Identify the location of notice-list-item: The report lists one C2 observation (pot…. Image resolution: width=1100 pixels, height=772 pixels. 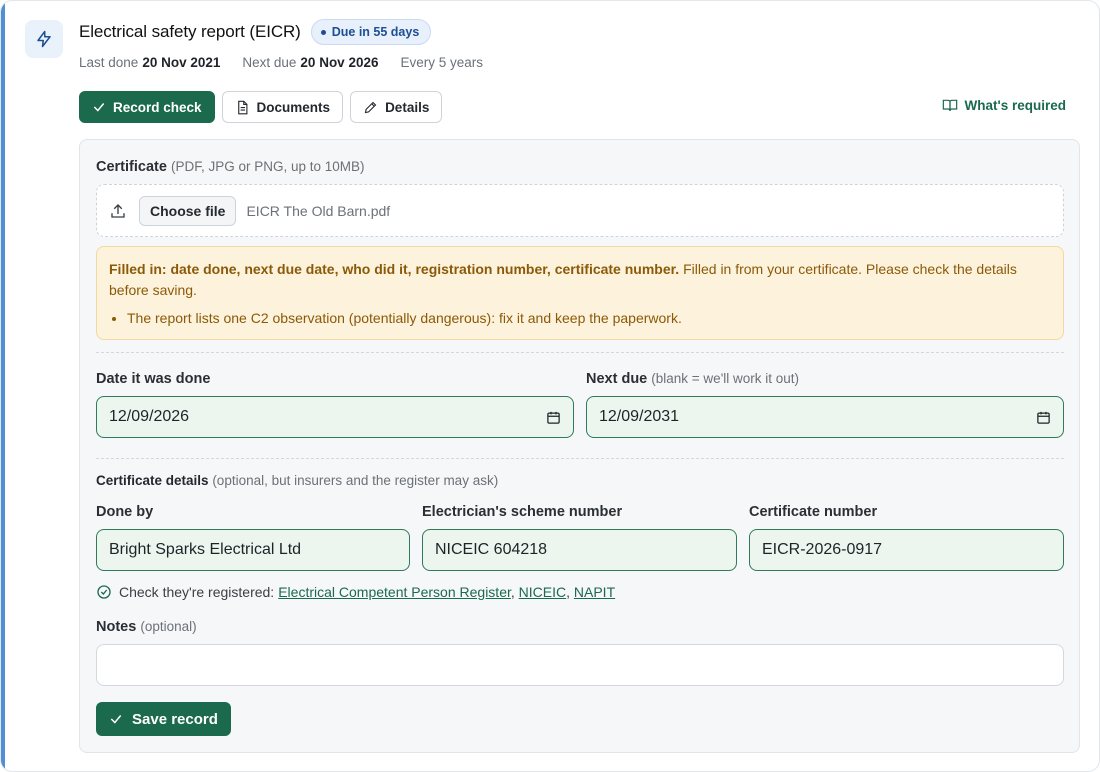
(589, 318).